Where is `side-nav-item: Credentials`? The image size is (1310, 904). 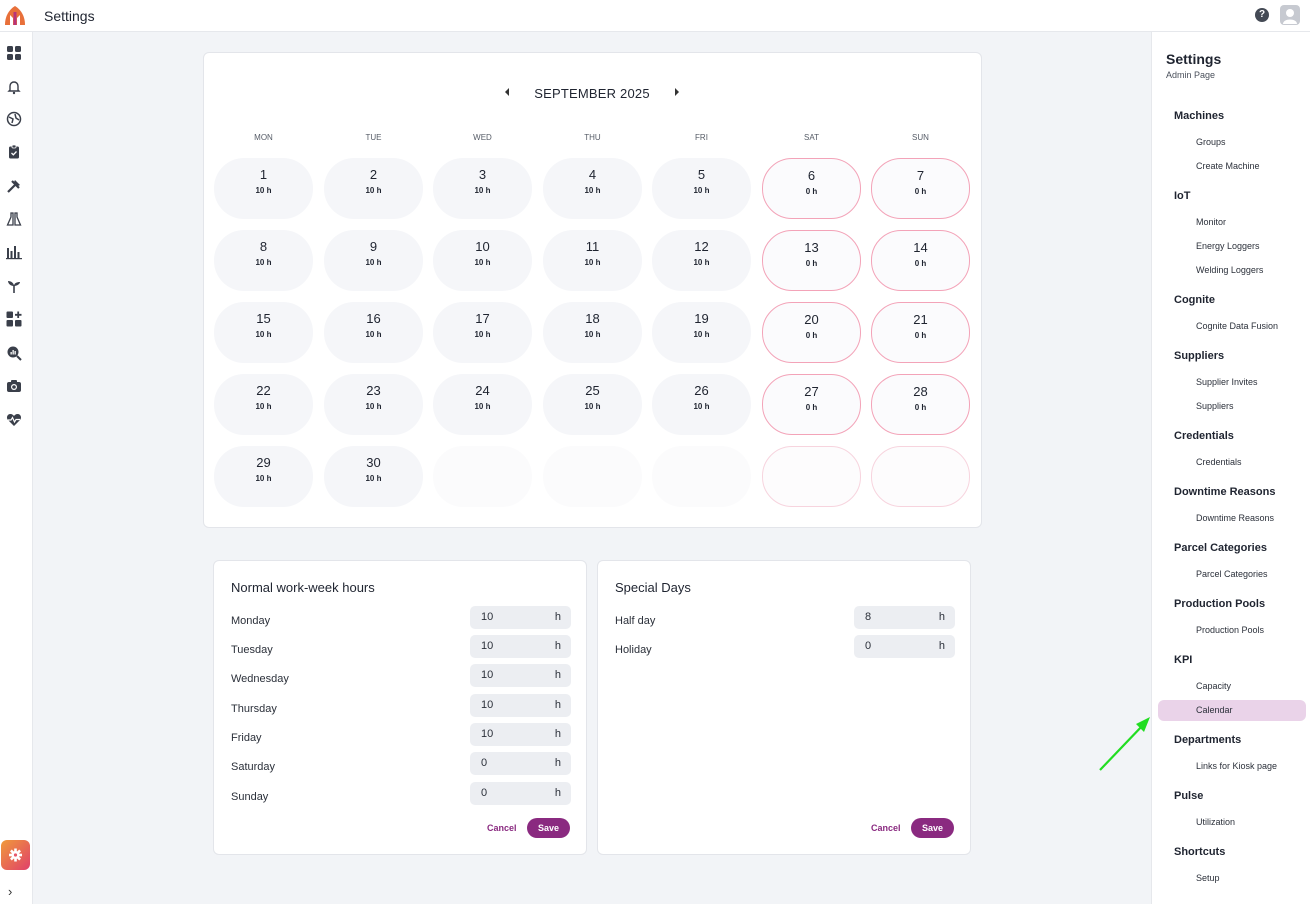
side-nav-item: Credentials is located at coordinates (1219, 462).